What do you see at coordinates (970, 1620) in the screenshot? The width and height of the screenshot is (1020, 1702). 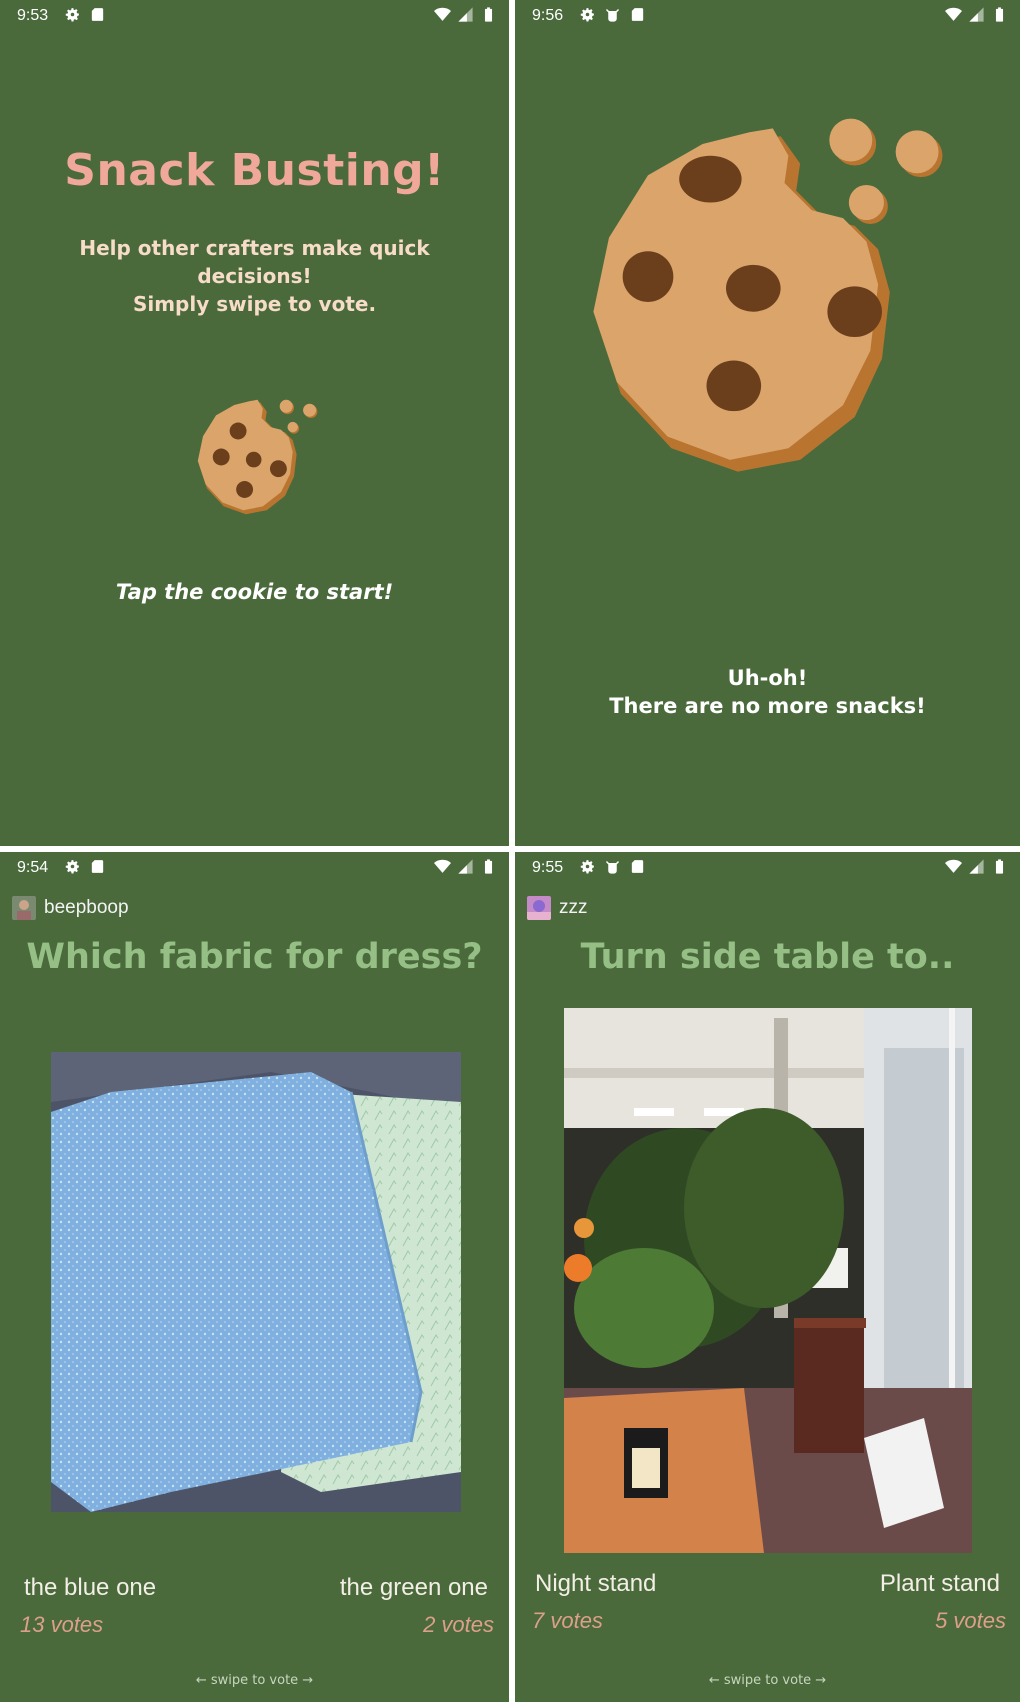 I see `votes-right: 5 votes` at bounding box center [970, 1620].